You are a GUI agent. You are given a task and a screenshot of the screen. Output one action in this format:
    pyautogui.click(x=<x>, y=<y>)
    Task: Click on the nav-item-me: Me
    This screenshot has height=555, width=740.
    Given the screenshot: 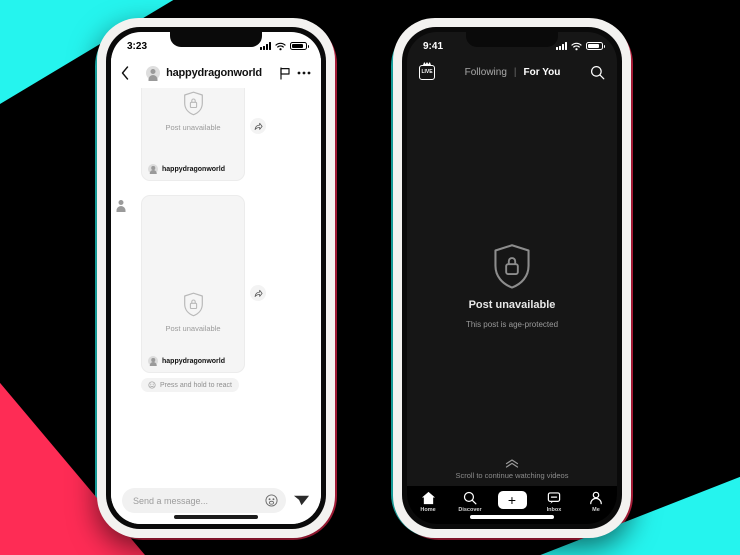 What is the action you would take?
    pyautogui.click(x=596, y=502)
    